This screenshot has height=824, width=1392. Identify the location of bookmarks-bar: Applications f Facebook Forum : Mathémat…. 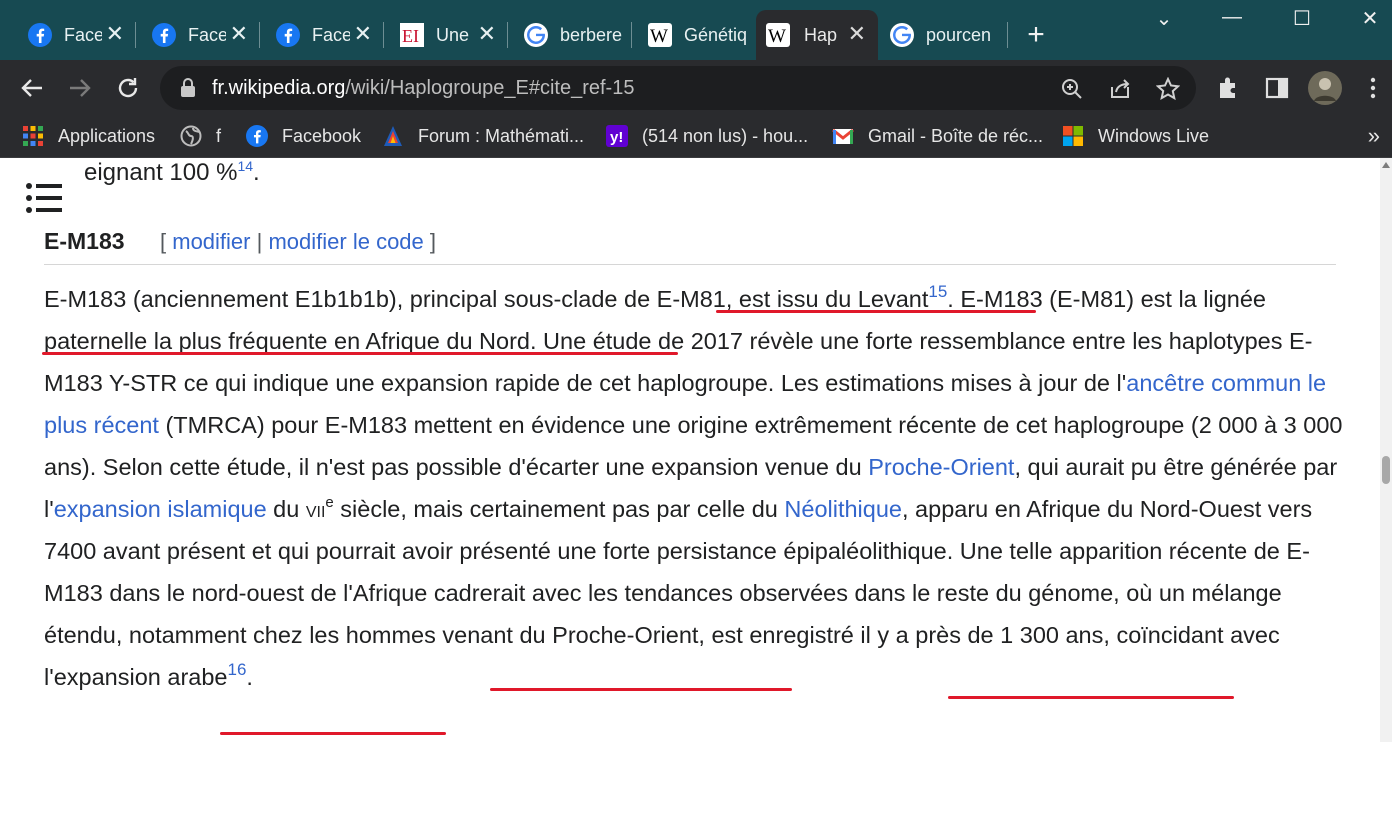
(696, 136).